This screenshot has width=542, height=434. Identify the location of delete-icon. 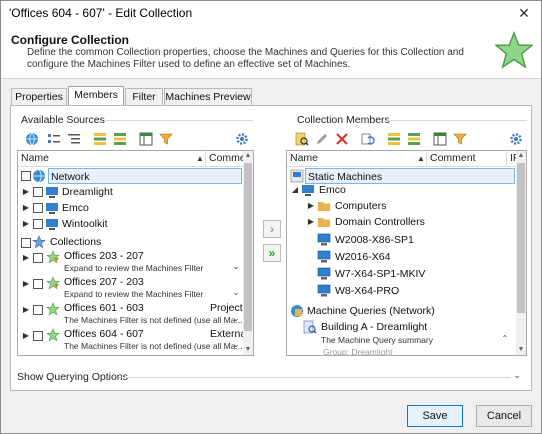
(342, 139).